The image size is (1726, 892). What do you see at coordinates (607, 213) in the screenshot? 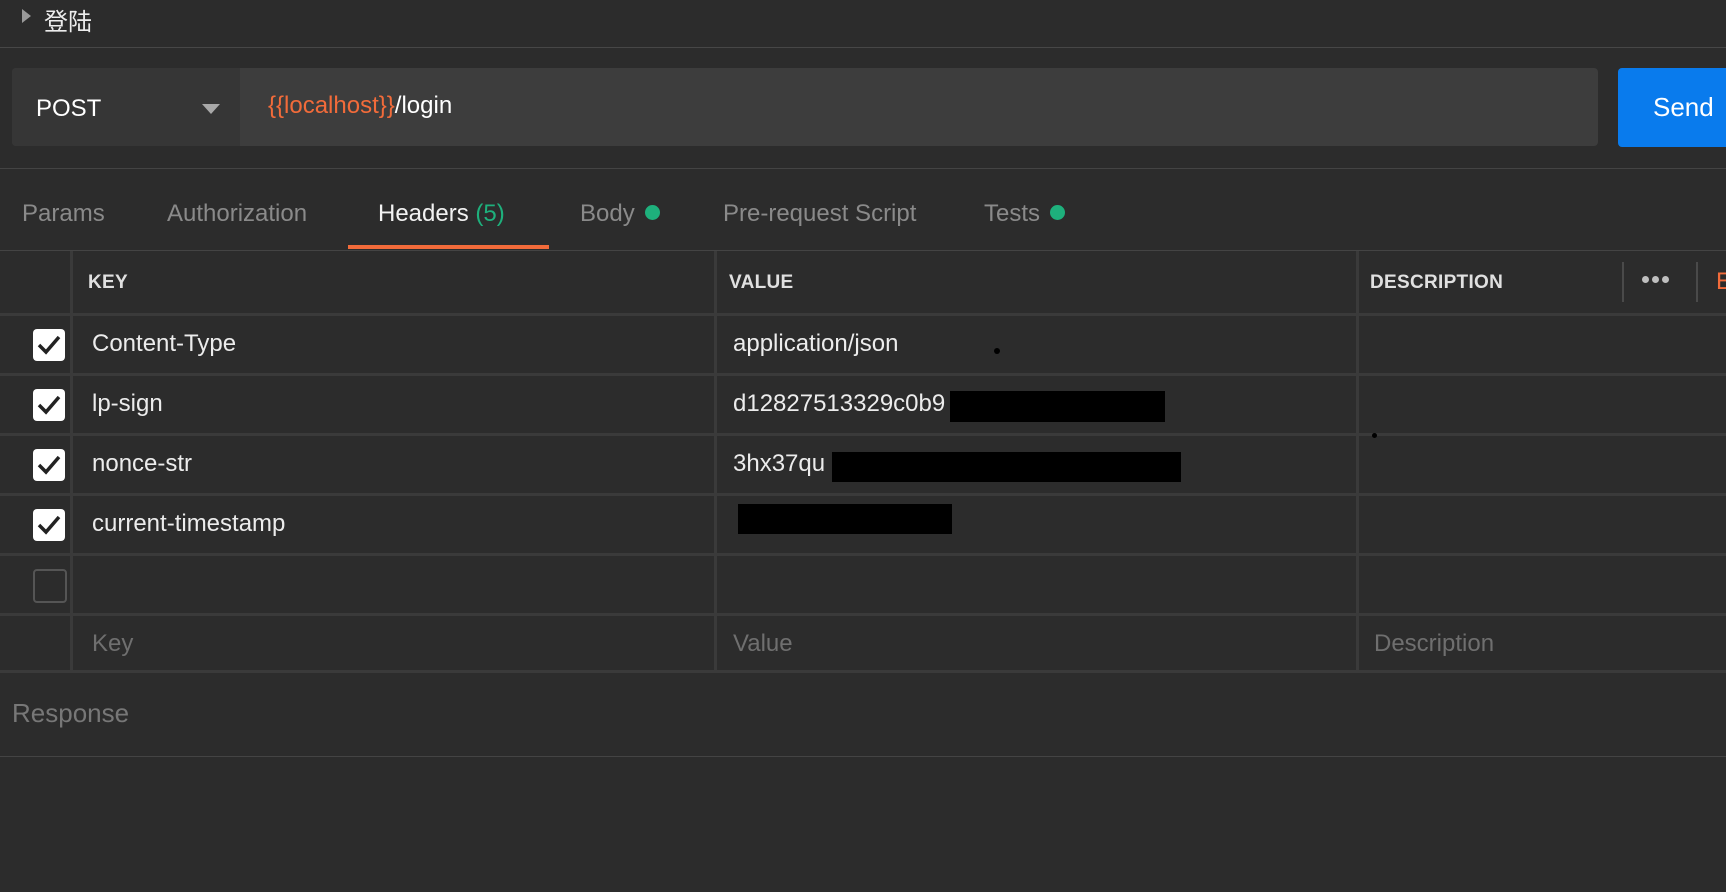
I see `tab-body-label: Body` at bounding box center [607, 213].